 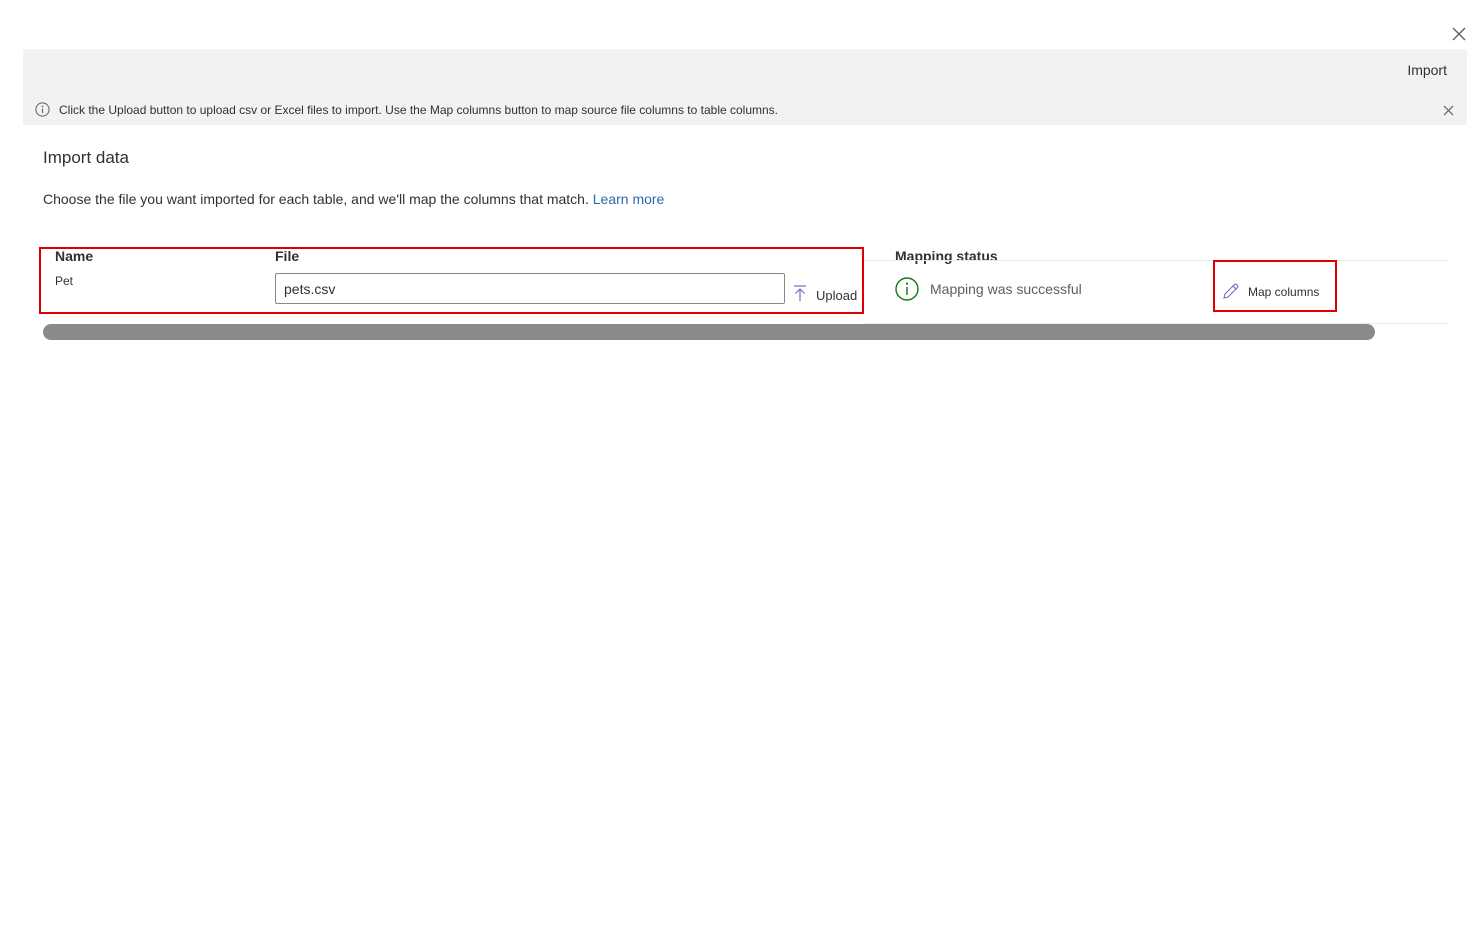 What do you see at coordinates (907, 289) in the screenshot?
I see `success-info-icon` at bounding box center [907, 289].